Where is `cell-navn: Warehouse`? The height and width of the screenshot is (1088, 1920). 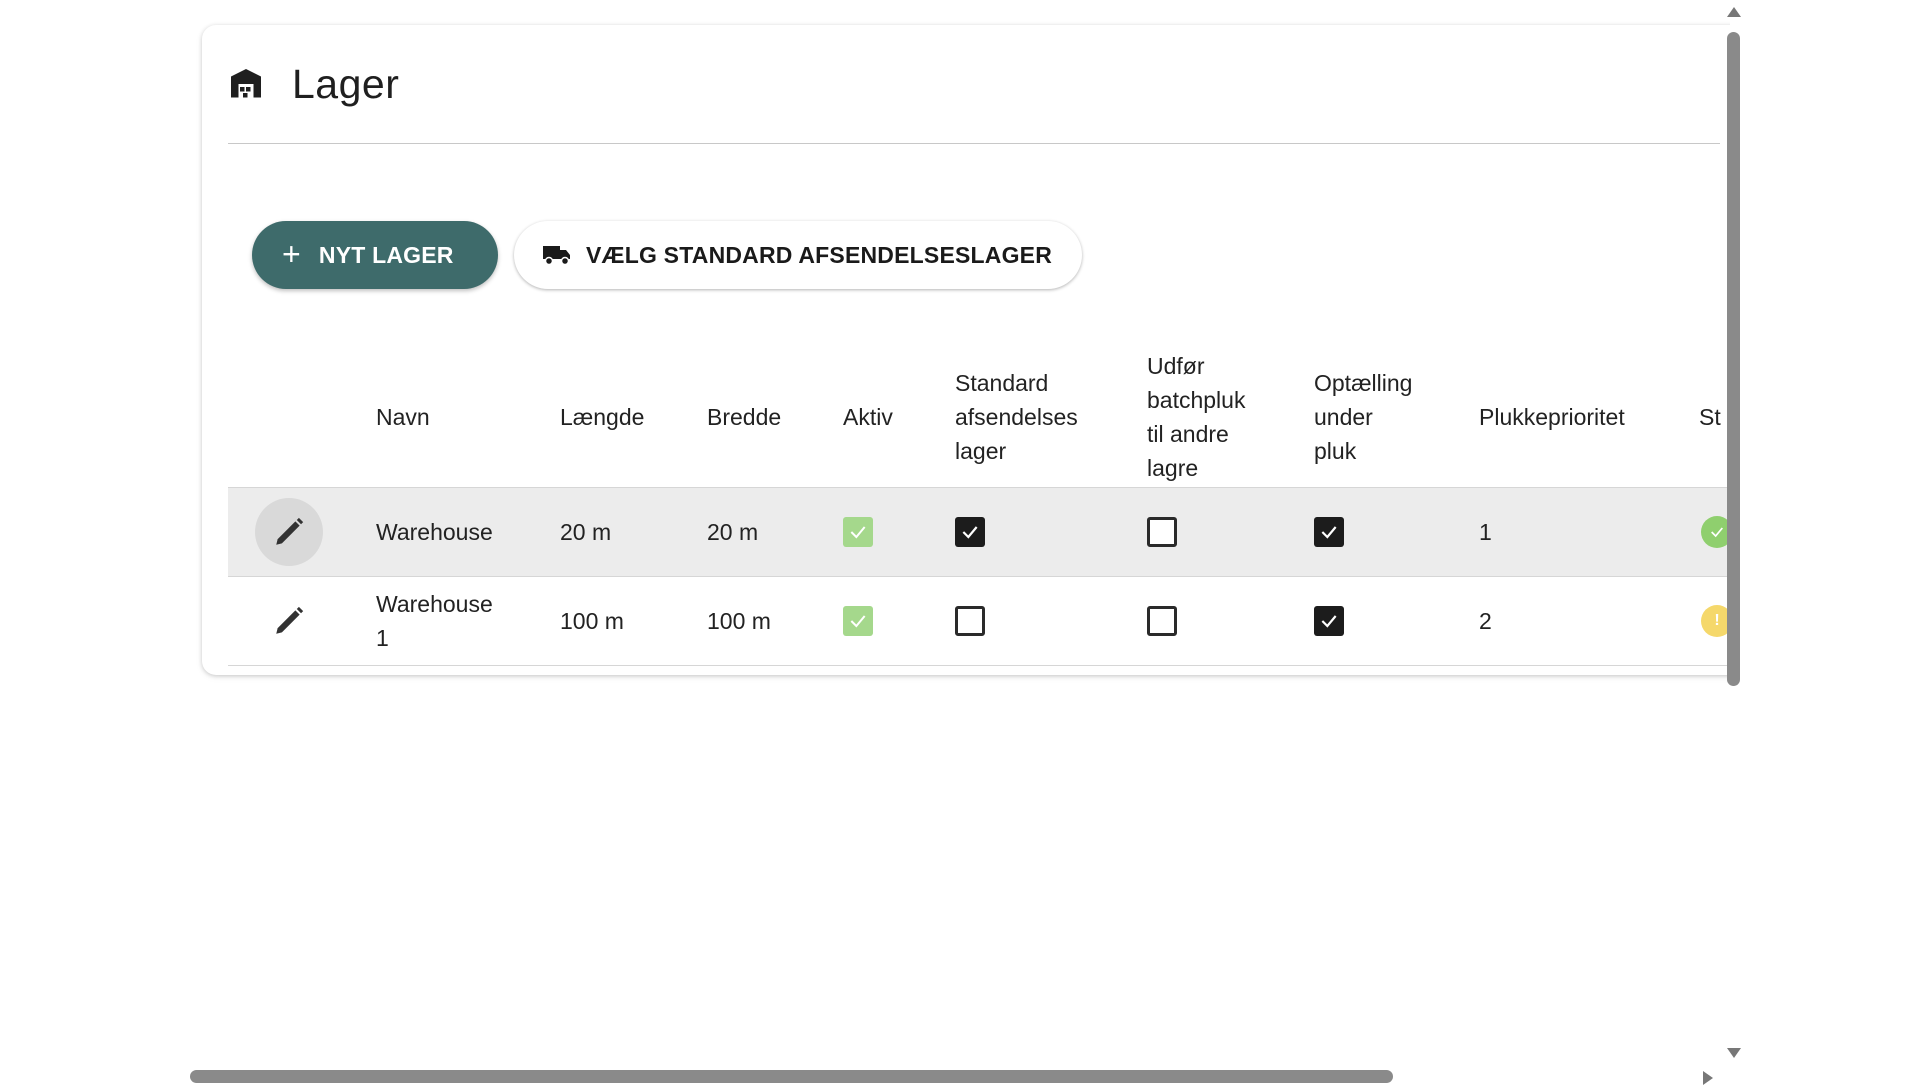 cell-navn: Warehouse is located at coordinates (468, 532).